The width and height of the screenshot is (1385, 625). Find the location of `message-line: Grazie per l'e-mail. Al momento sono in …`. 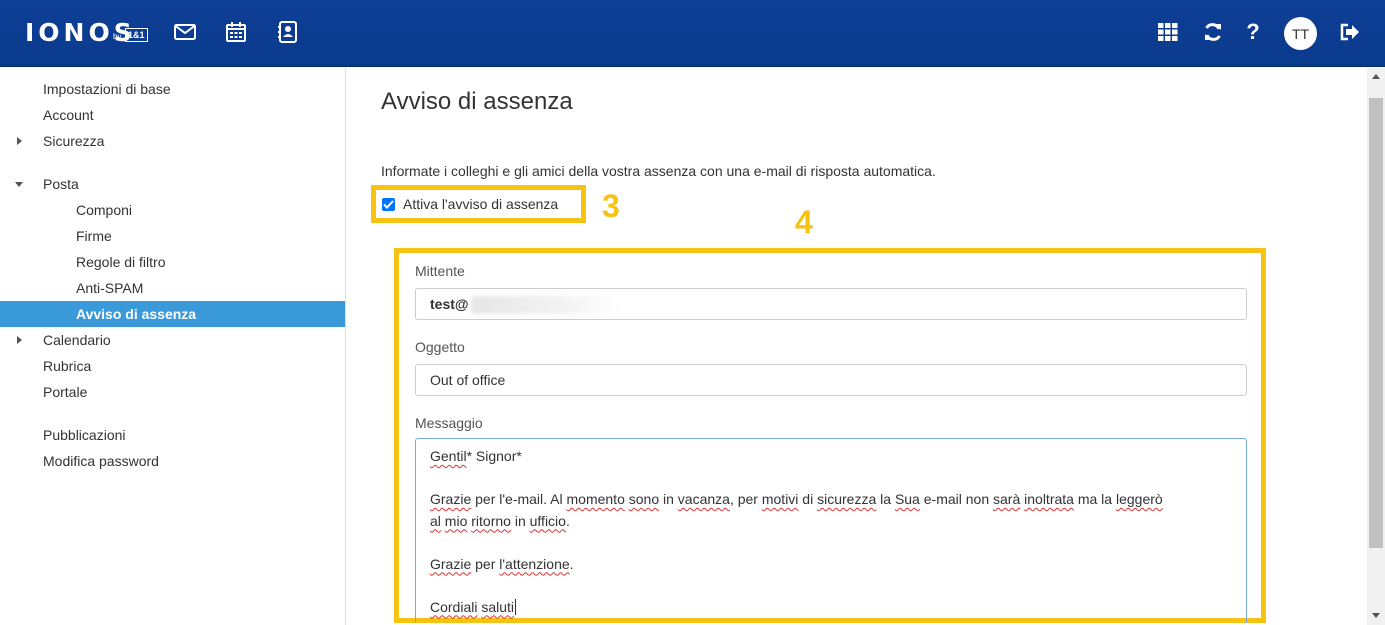

message-line: Grazie per l'e-mail. Al momento sono in … is located at coordinates (796, 510).